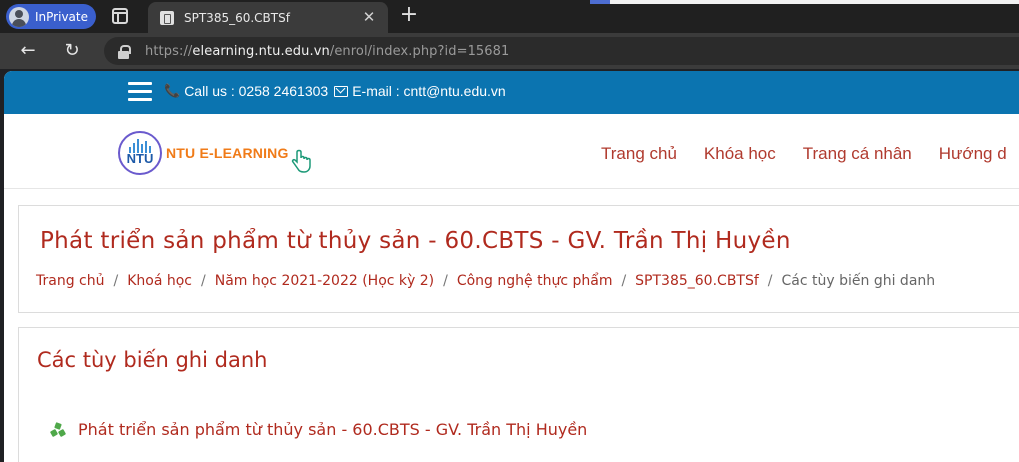 This screenshot has width=1019, height=462. I want to click on window-strip, so click(814, 2).